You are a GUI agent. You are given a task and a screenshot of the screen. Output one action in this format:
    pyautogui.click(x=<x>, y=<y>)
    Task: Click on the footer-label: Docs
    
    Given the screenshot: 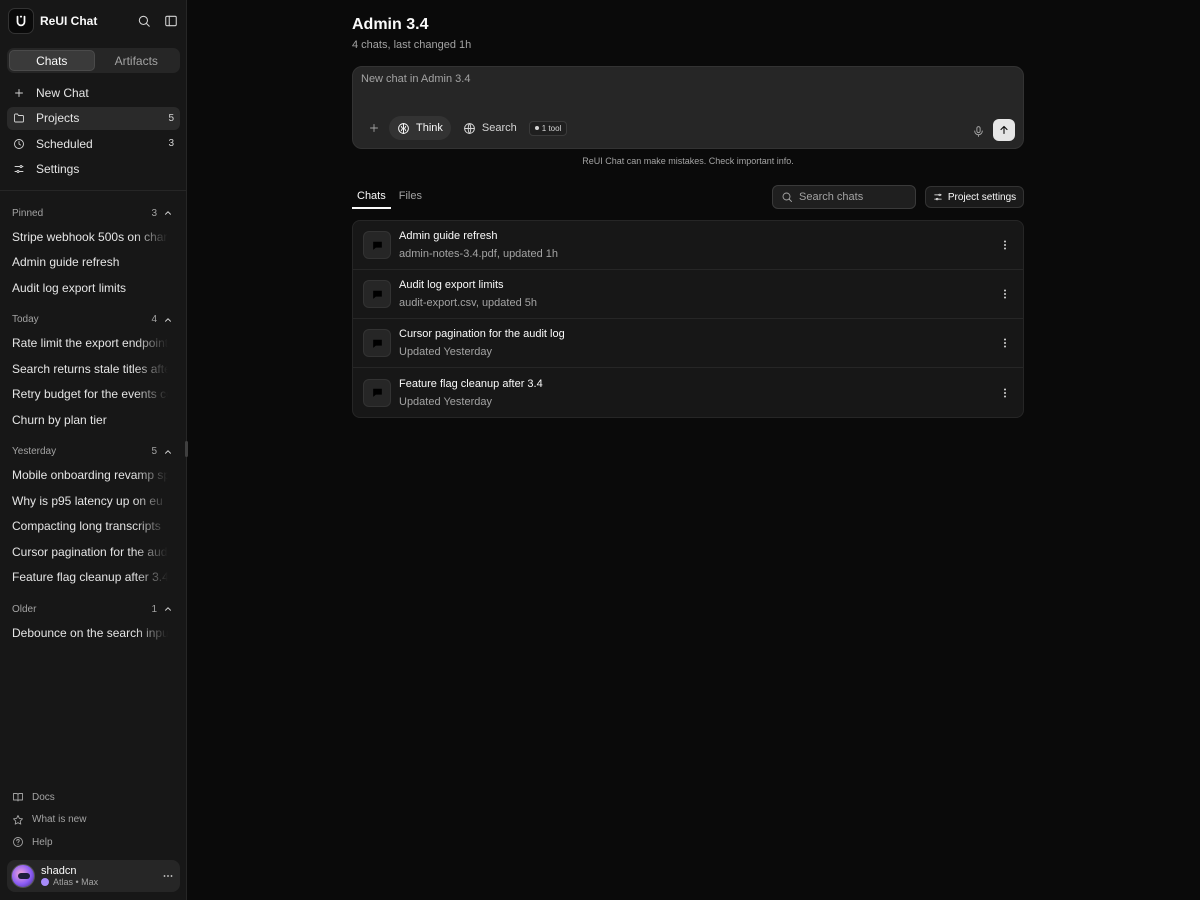 What is the action you would take?
    pyautogui.click(x=43, y=797)
    